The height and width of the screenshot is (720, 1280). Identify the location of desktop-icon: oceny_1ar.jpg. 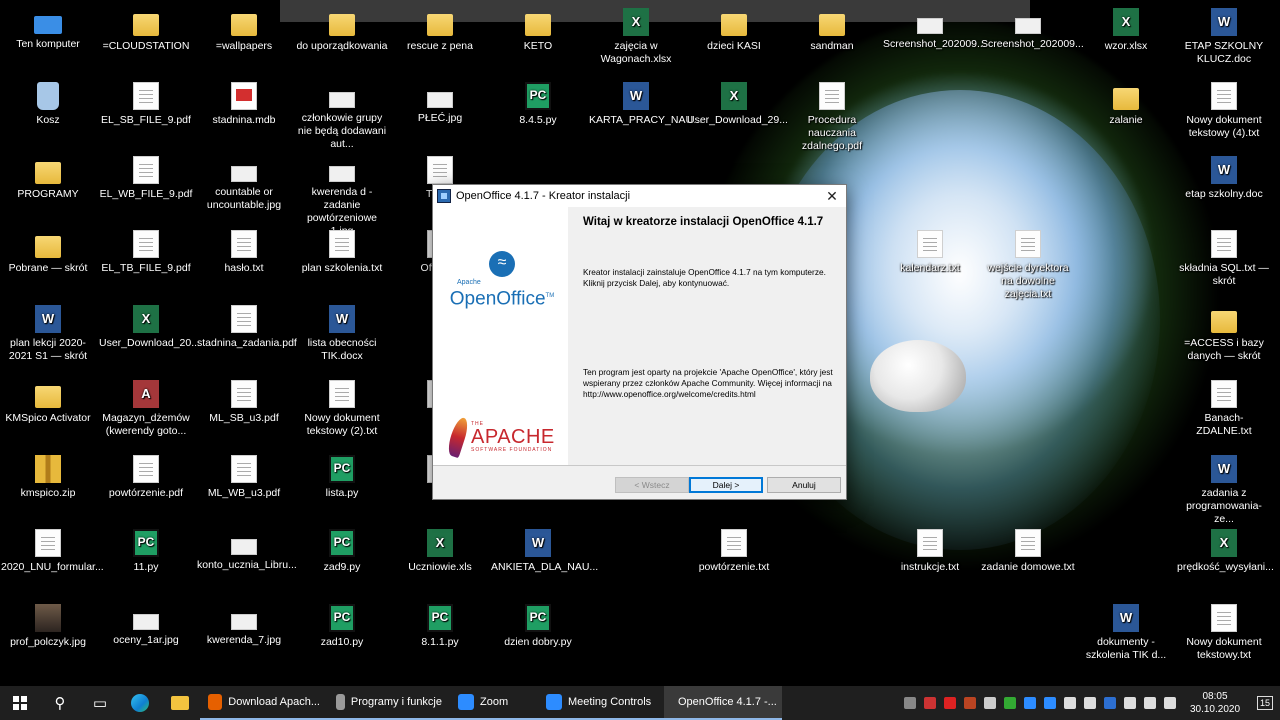
(146, 625).